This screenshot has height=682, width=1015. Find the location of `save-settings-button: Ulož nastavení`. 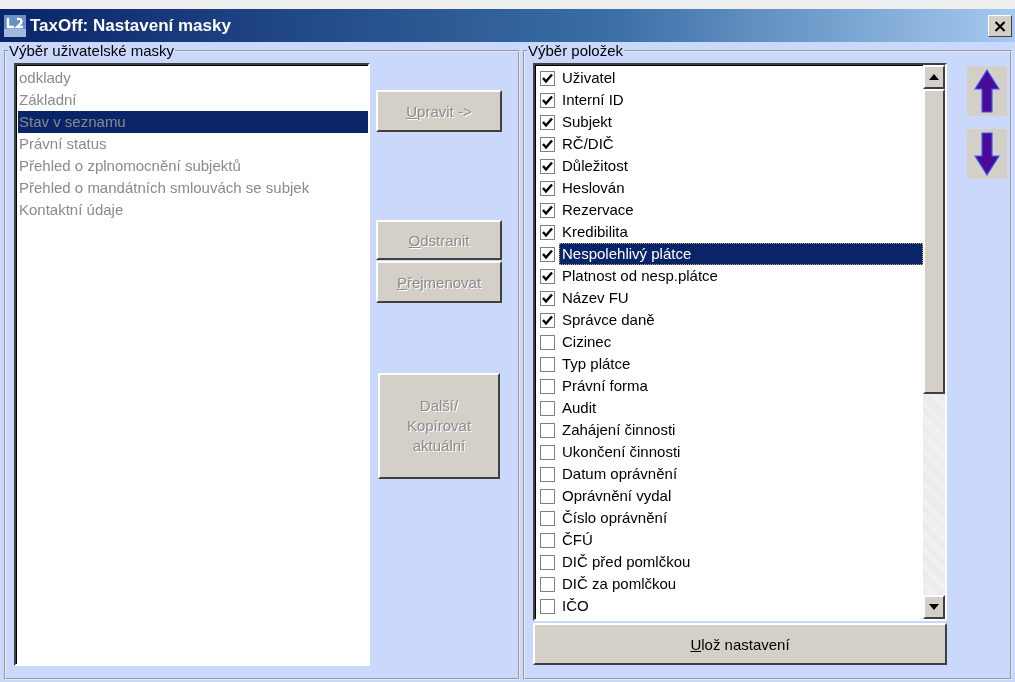

save-settings-button: Ulož nastavení is located at coordinates (740, 644).